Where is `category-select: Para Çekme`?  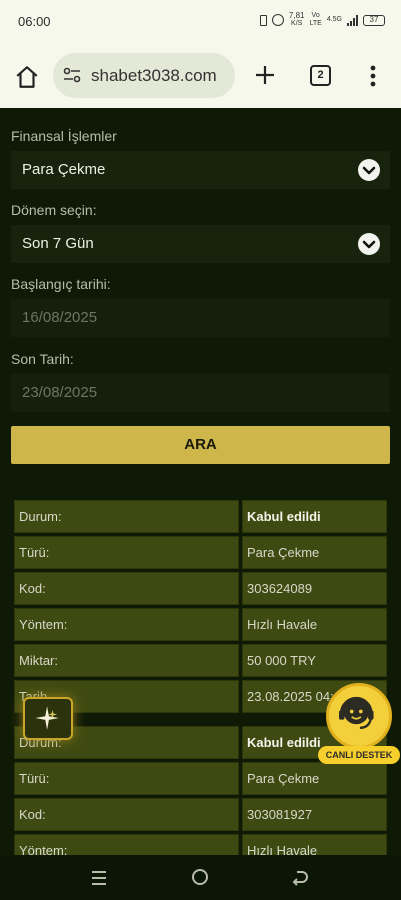
category-select: Para Çekme is located at coordinates (200, 170).